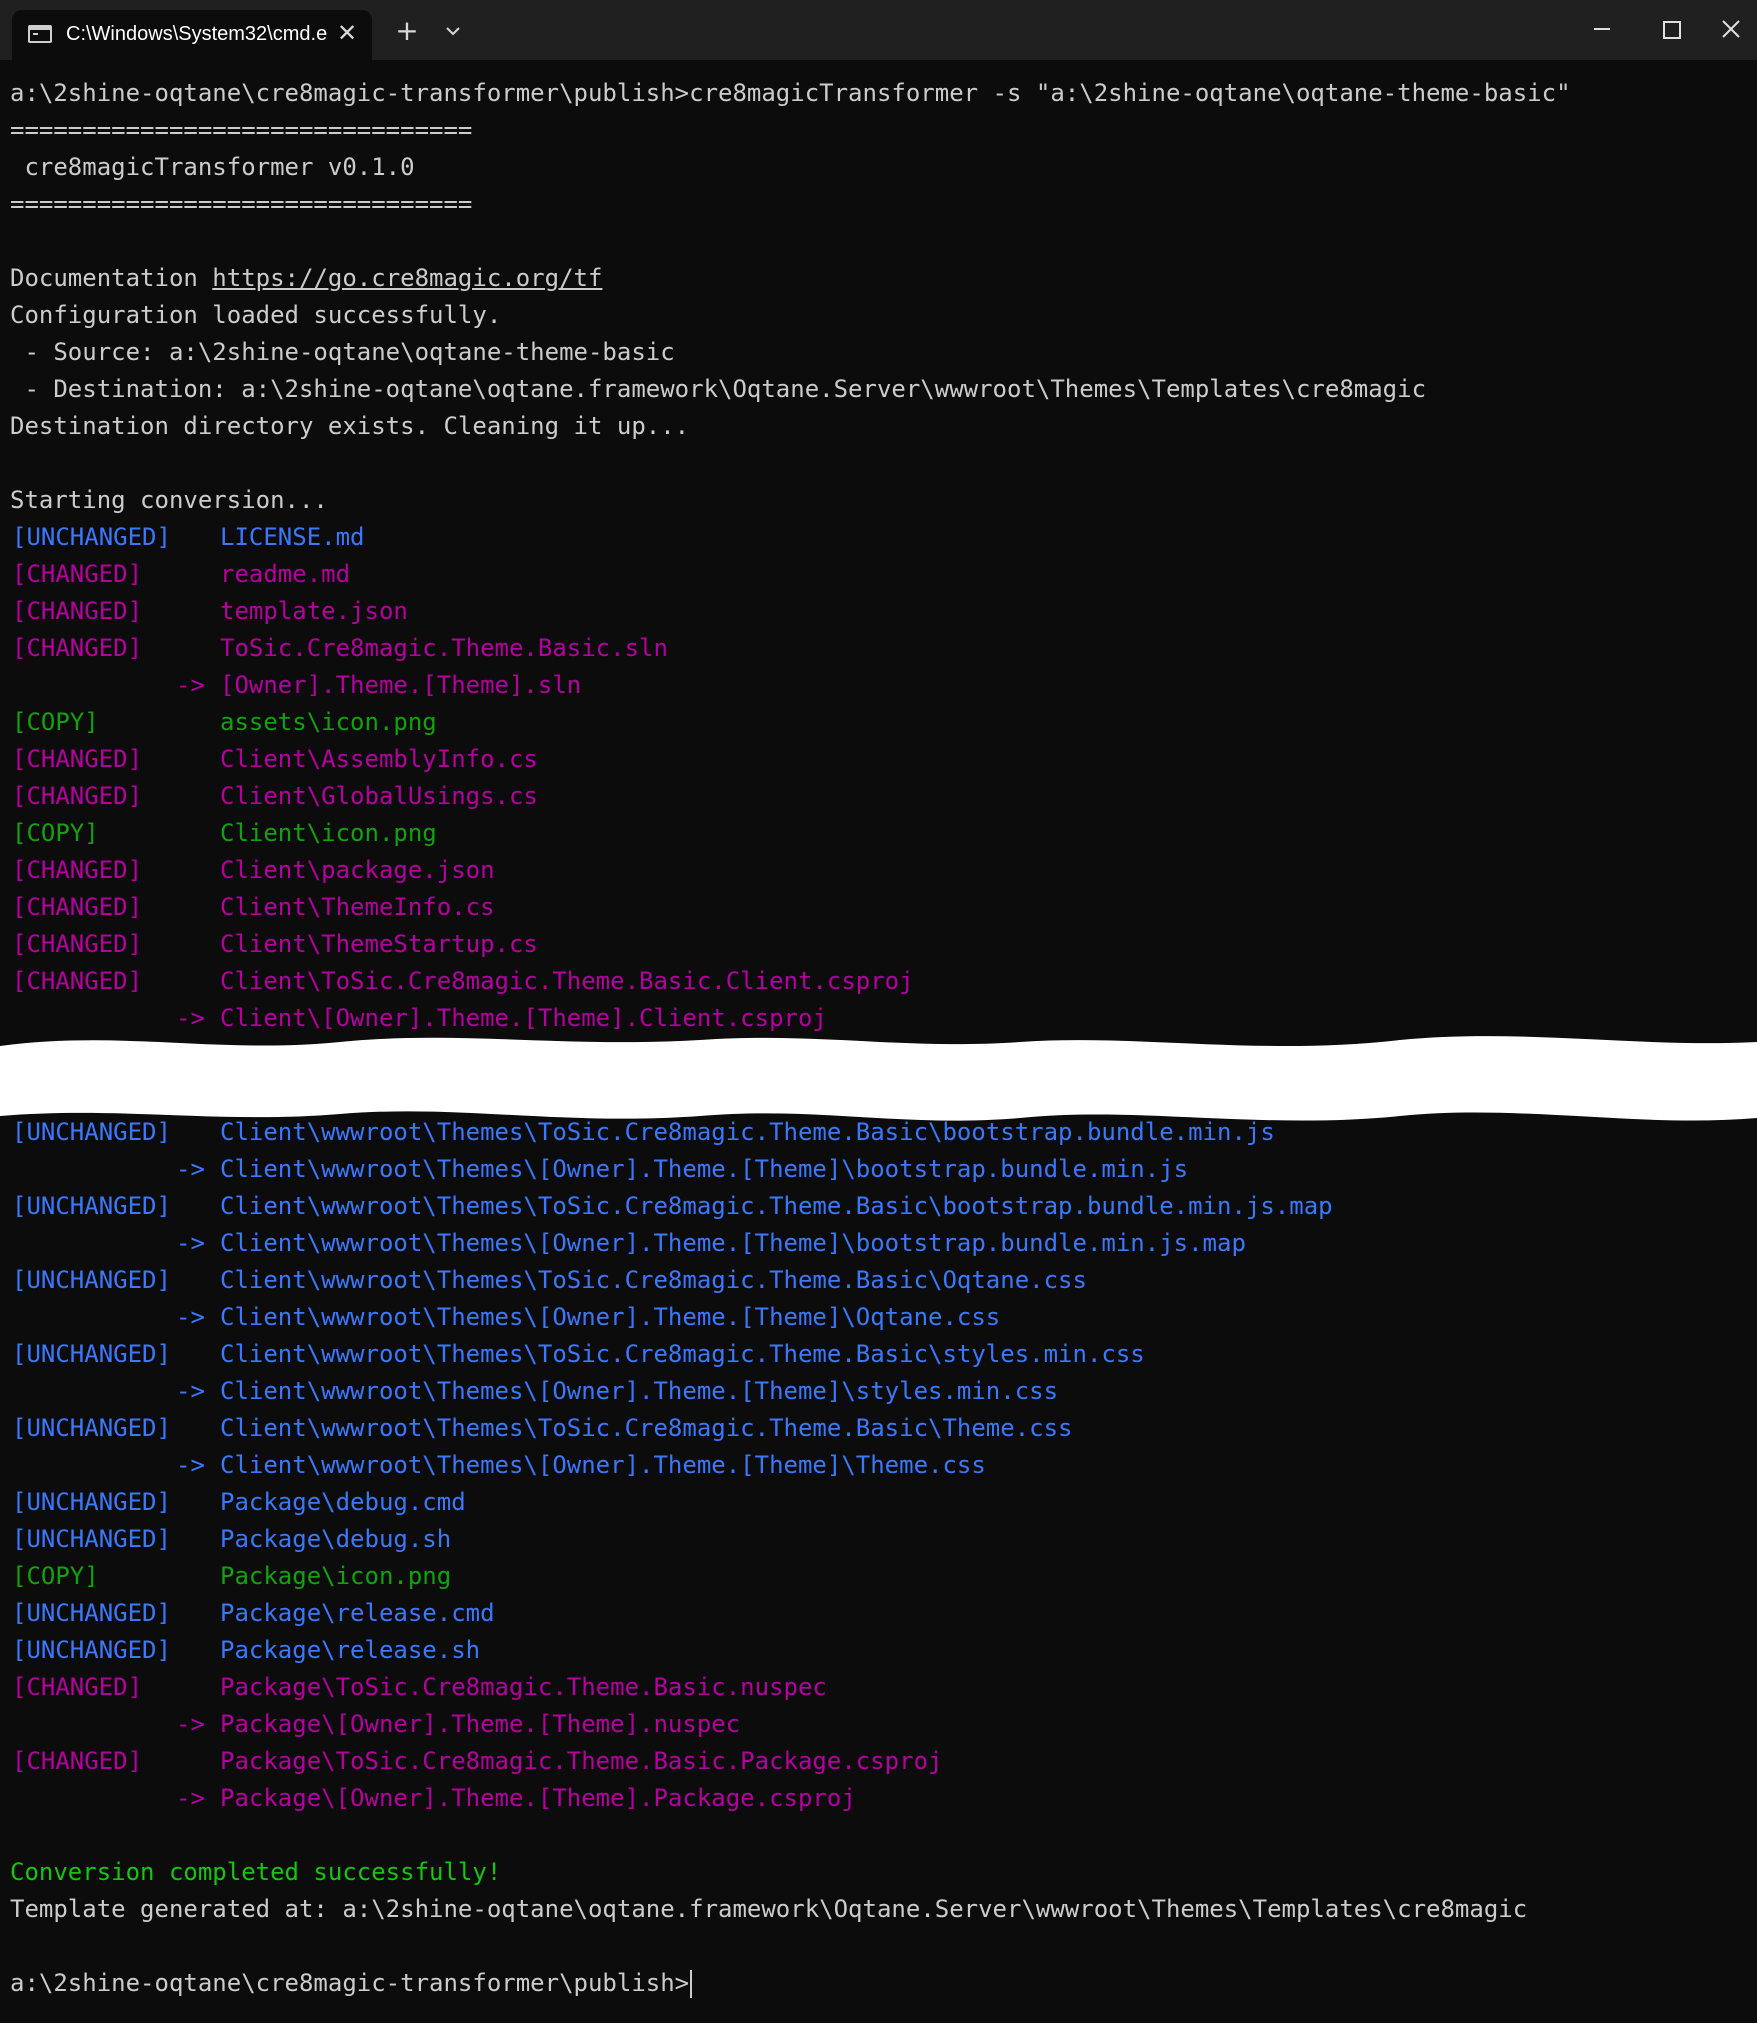  Describe the element at coordinates (1730, 29) in the screenshot. I see `close-window-button` at that location.